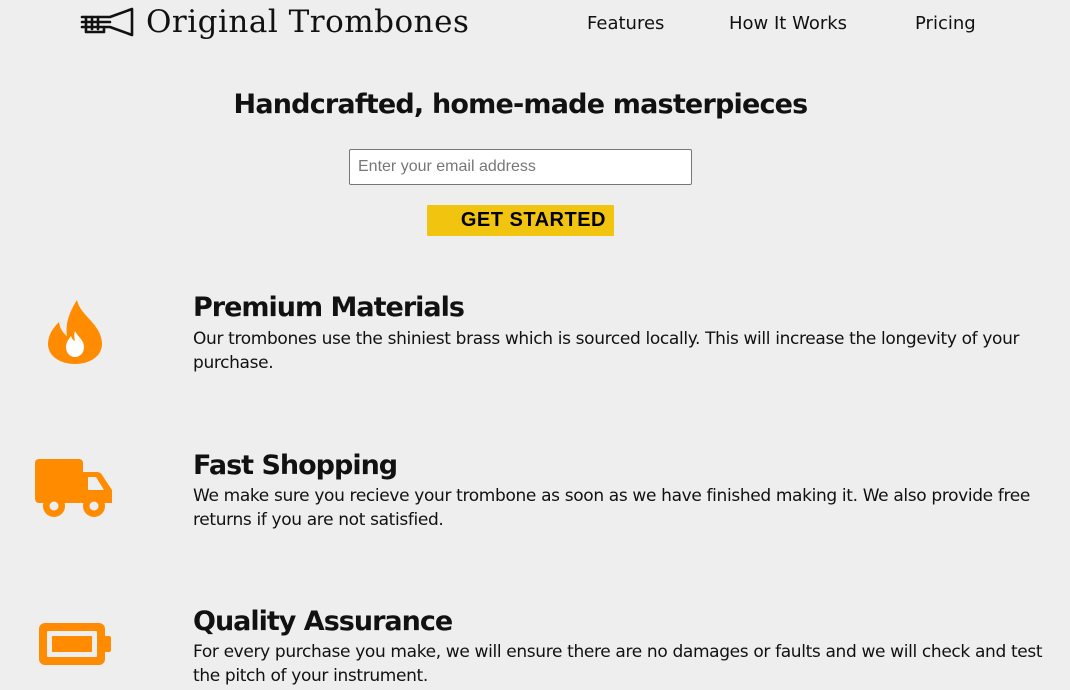  What do you see at coordinates (323, 621) in the screenshot?
I see `feature-title: Quality Assurance` at bounding box center [323, 621].